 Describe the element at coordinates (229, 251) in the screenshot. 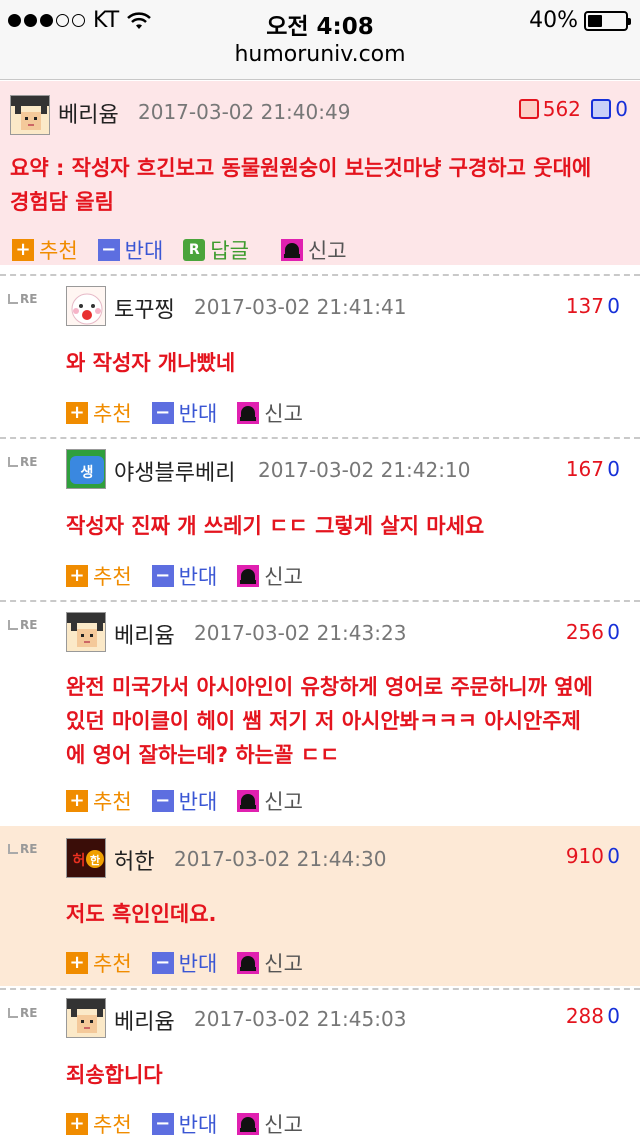

I see `reply-label: 답글` at that location.